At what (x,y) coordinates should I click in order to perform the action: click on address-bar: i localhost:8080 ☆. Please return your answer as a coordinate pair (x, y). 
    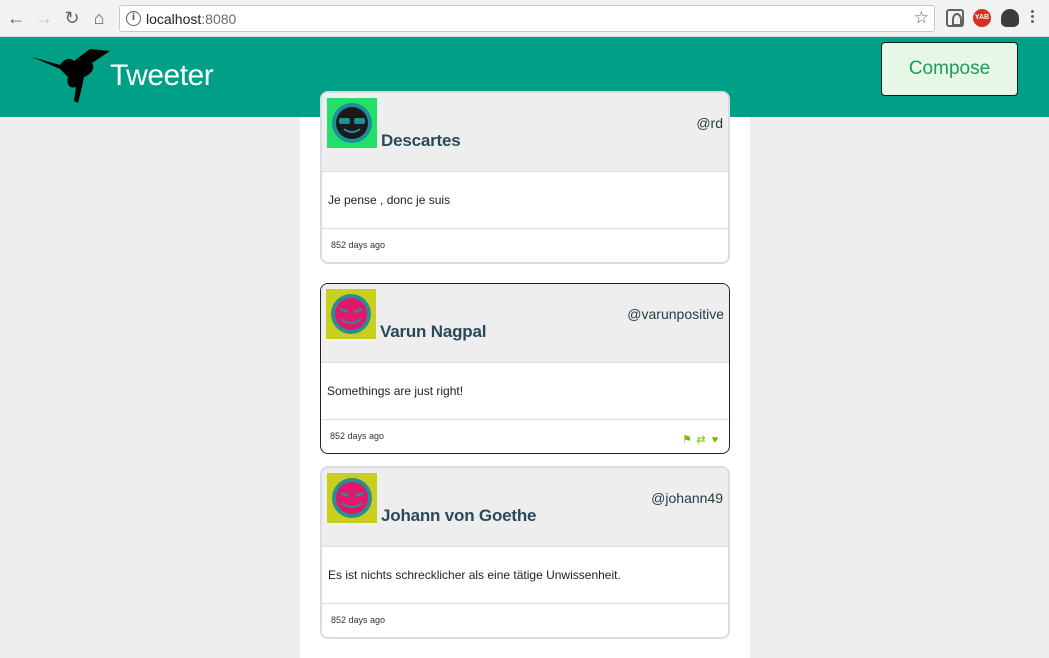
    Looking at the image, I should click on (527, 18).